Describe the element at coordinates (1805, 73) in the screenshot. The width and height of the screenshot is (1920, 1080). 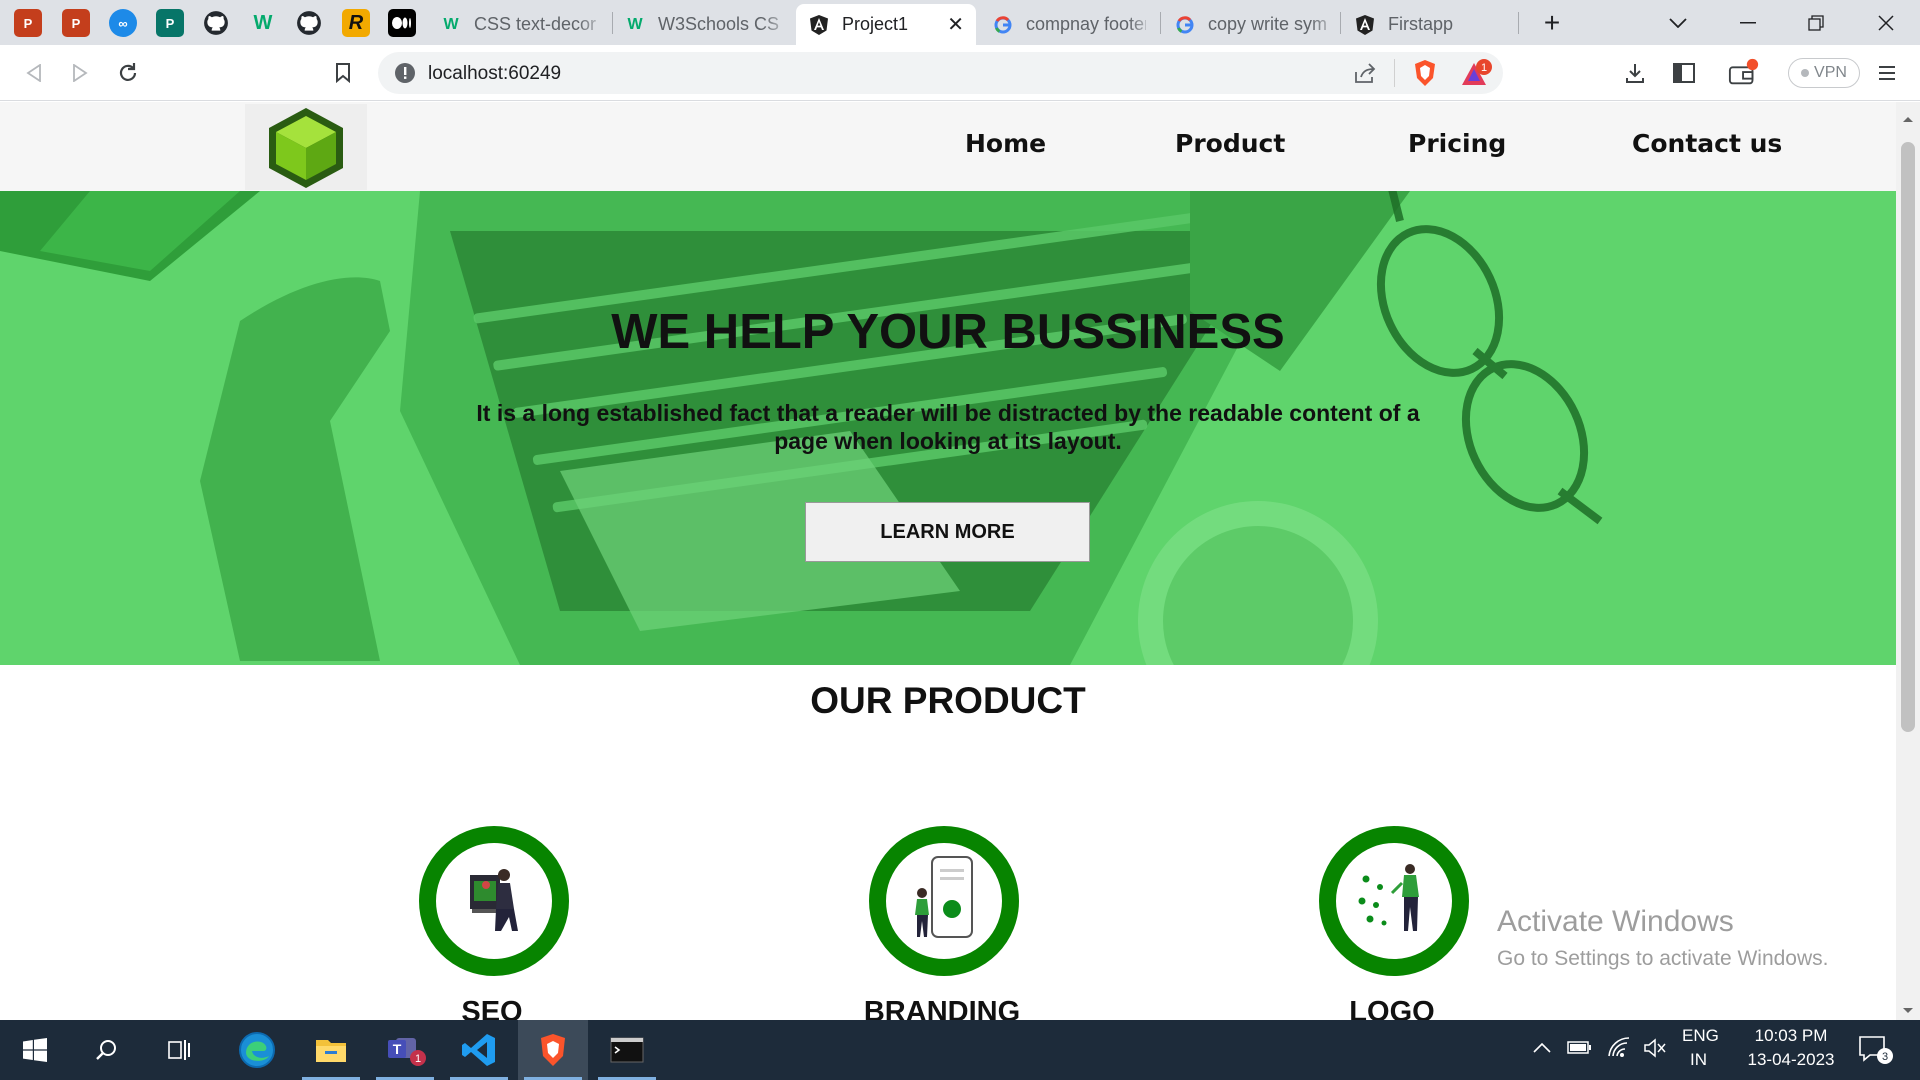
I see `vpn-status-icon` at that location.